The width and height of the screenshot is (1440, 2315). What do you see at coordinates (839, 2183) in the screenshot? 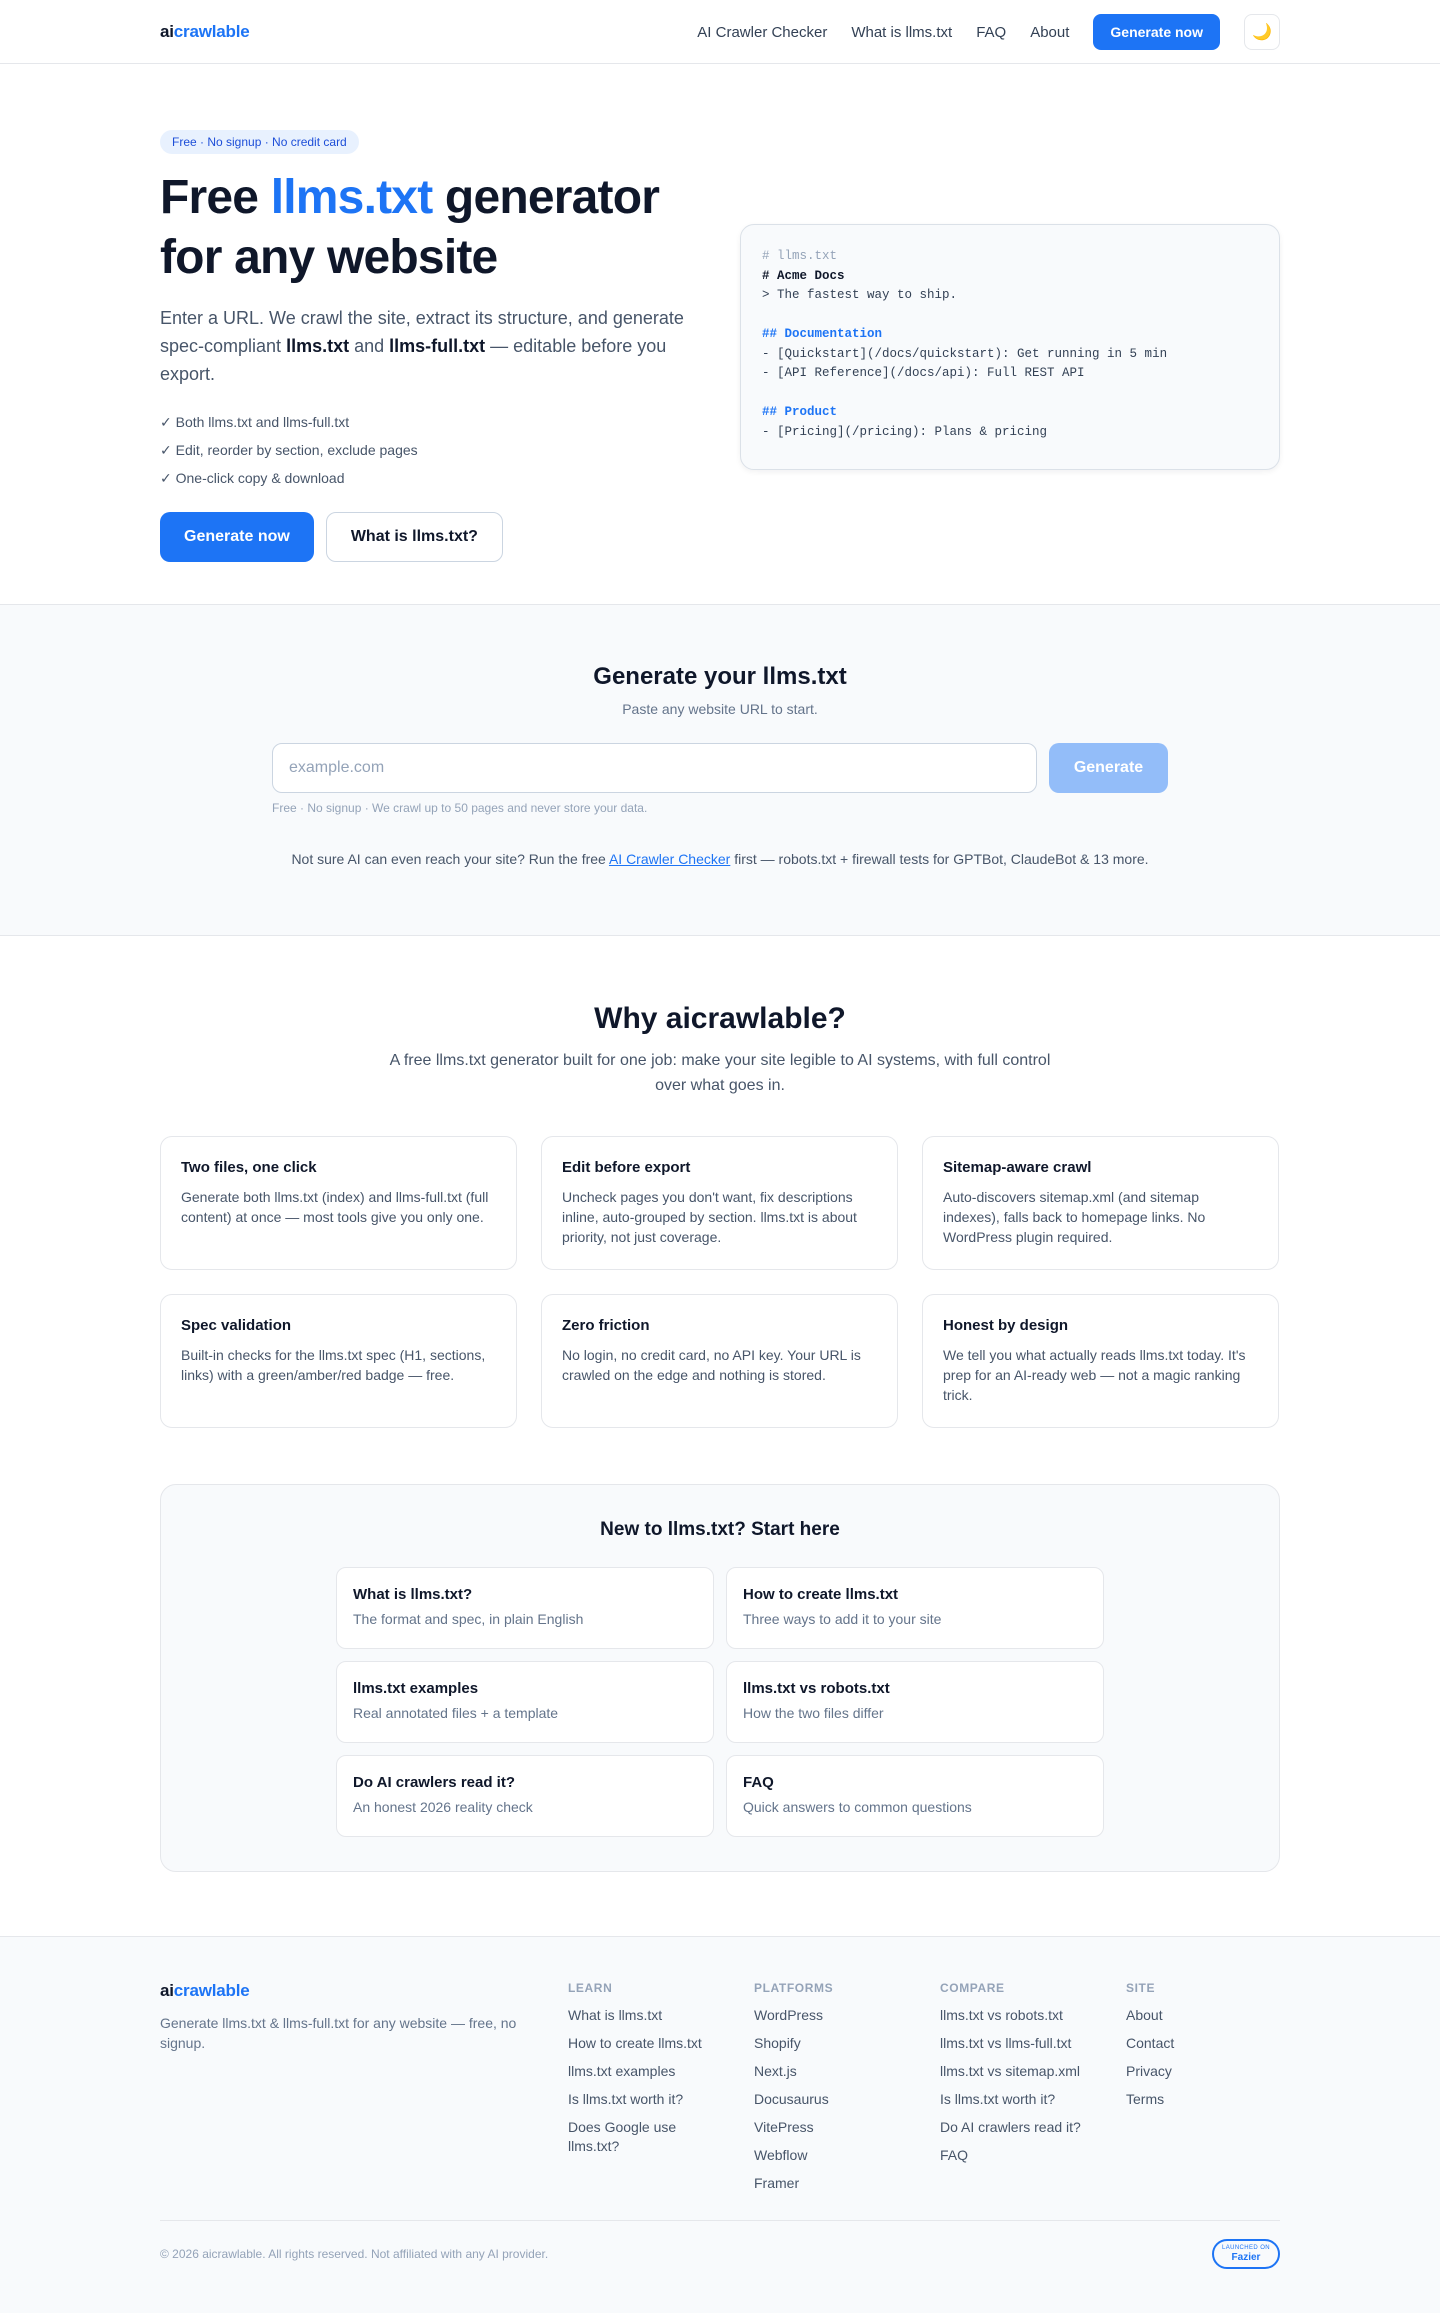
I see `footer-link: Framer` at bounding box center [839, 2183].